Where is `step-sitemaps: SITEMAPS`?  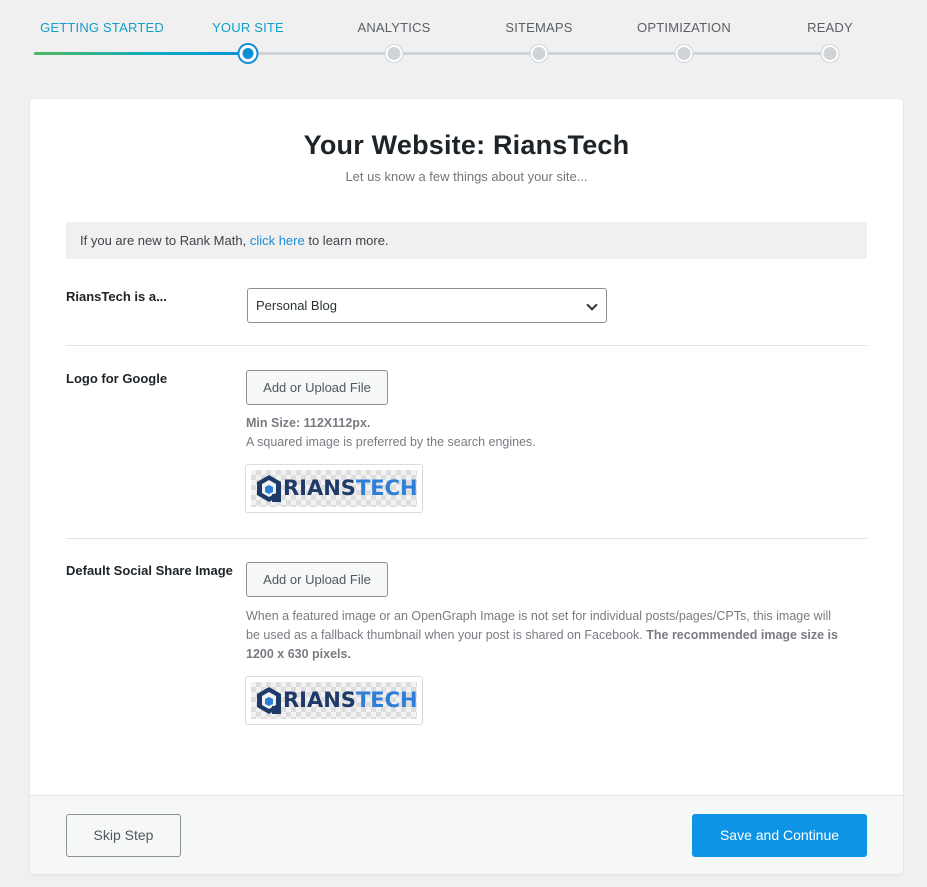 step-sitemaps: SITEMAPS is located at coordinates (538, 27).